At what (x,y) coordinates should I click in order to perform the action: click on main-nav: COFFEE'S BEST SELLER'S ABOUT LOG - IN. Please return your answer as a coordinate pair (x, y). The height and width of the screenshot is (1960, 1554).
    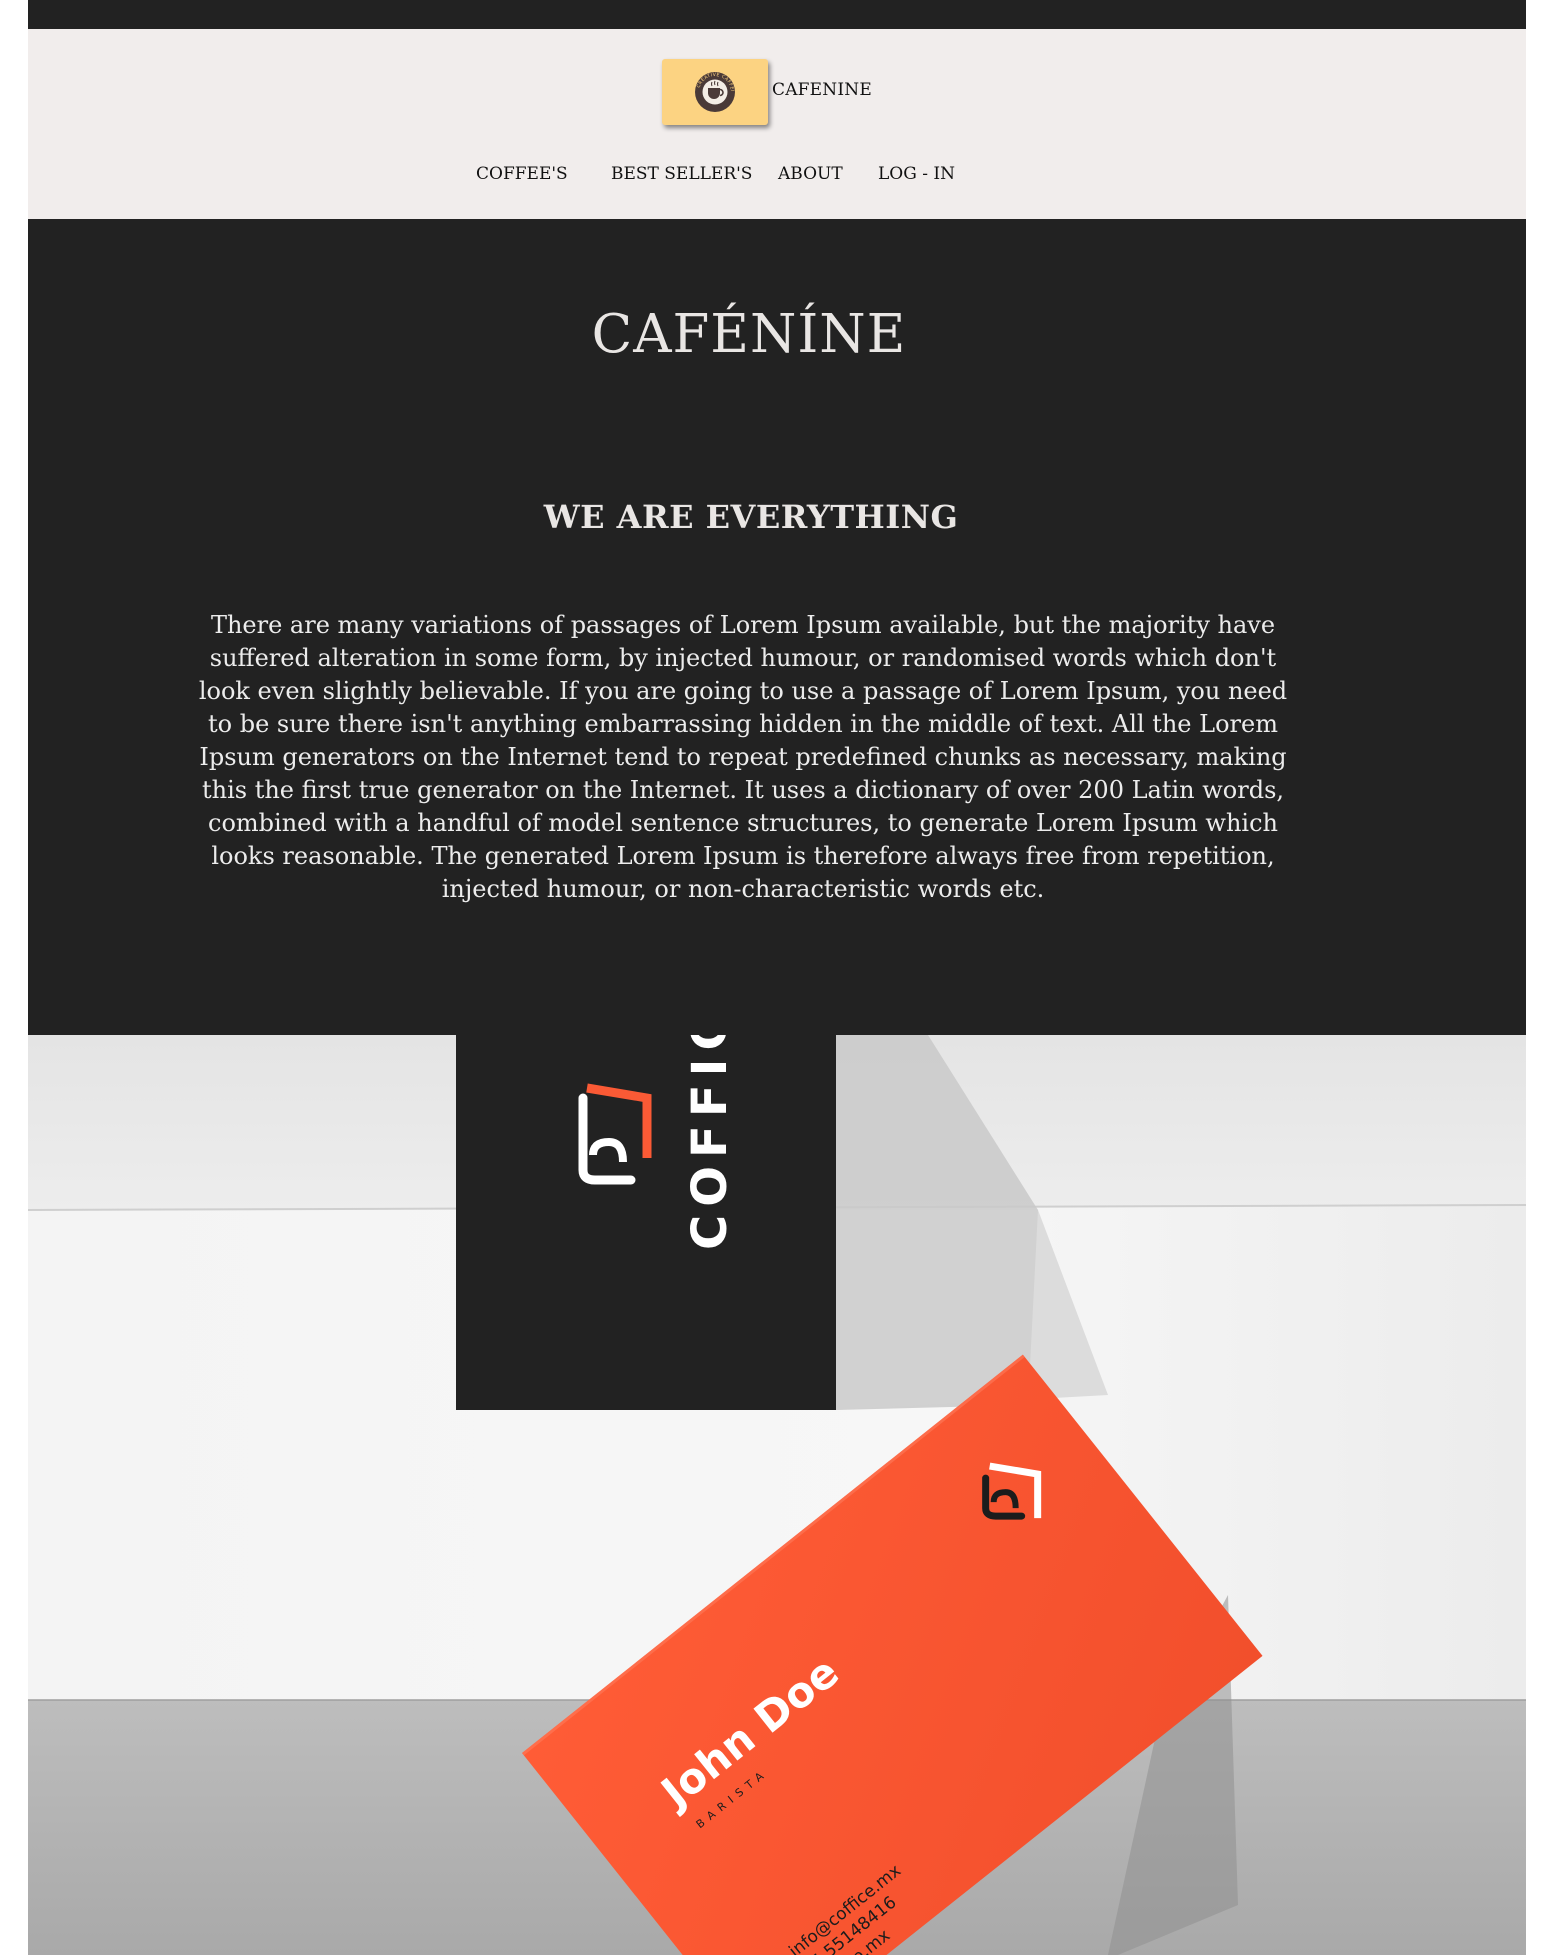
    Looking at the image, I should click on (777, 176).